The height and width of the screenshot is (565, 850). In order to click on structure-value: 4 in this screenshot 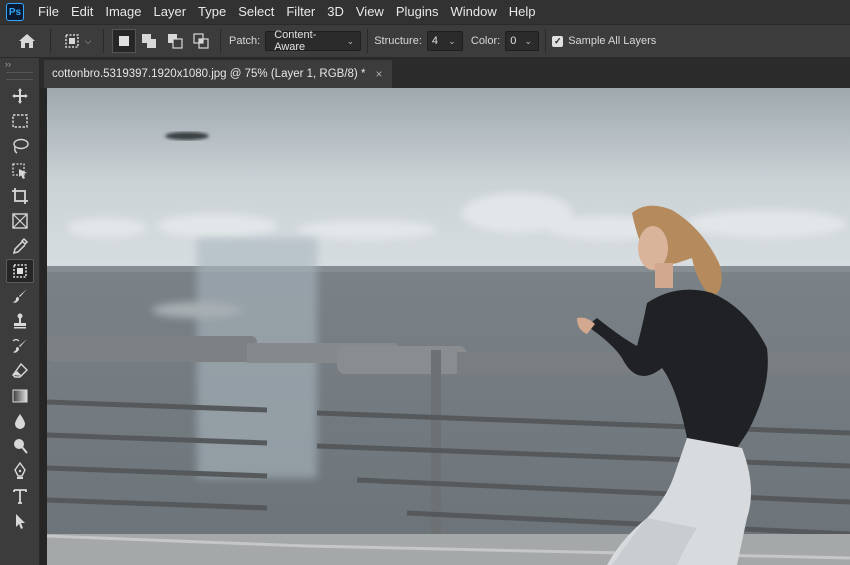, I will do `click(434, 41)`.